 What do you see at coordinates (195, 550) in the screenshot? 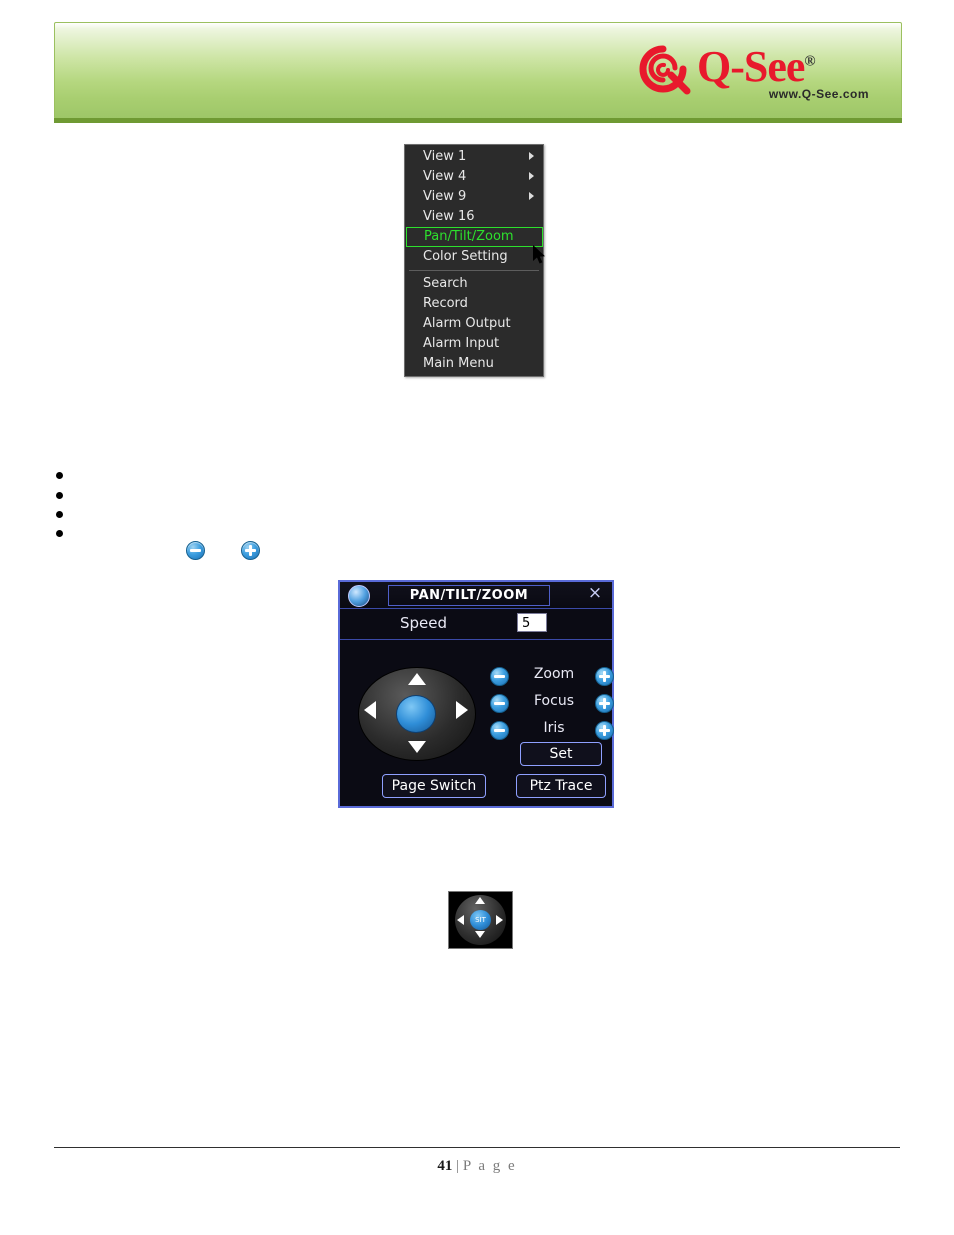
I see `minus-circle-icon` at bounding box center [195, 550].